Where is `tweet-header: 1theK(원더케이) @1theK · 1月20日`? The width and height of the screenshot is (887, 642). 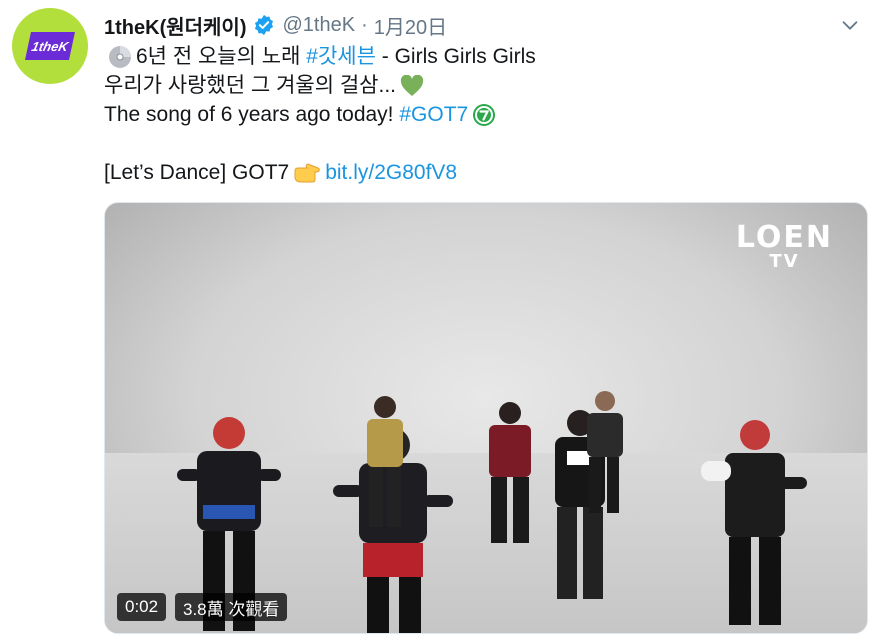 tweet-header: 1theK(원더케이) @1theK · 1月20日 is located at coordinates (485, 25).